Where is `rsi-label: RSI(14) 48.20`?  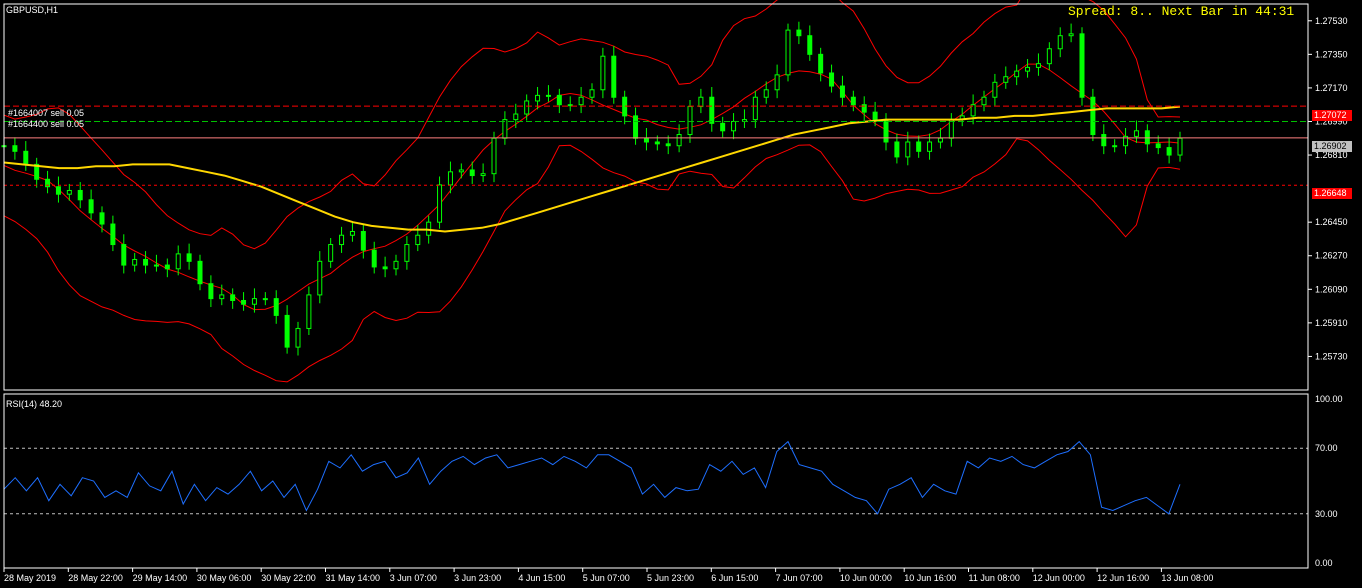 rsi-label: RSI(14) 48.20 is located at coordinates (34, 404).